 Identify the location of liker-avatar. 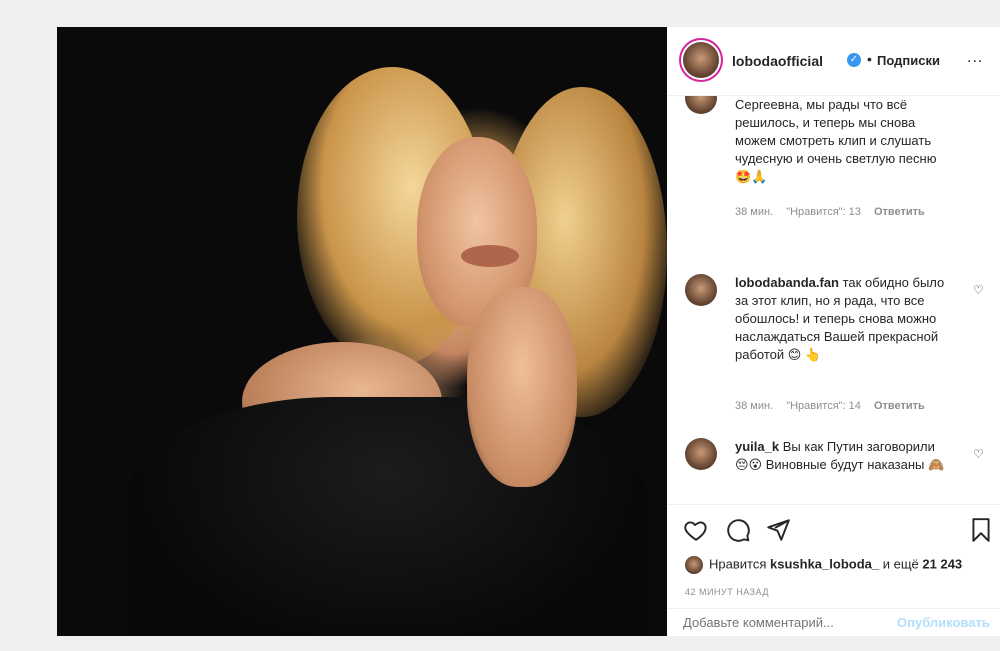
(694, 565).